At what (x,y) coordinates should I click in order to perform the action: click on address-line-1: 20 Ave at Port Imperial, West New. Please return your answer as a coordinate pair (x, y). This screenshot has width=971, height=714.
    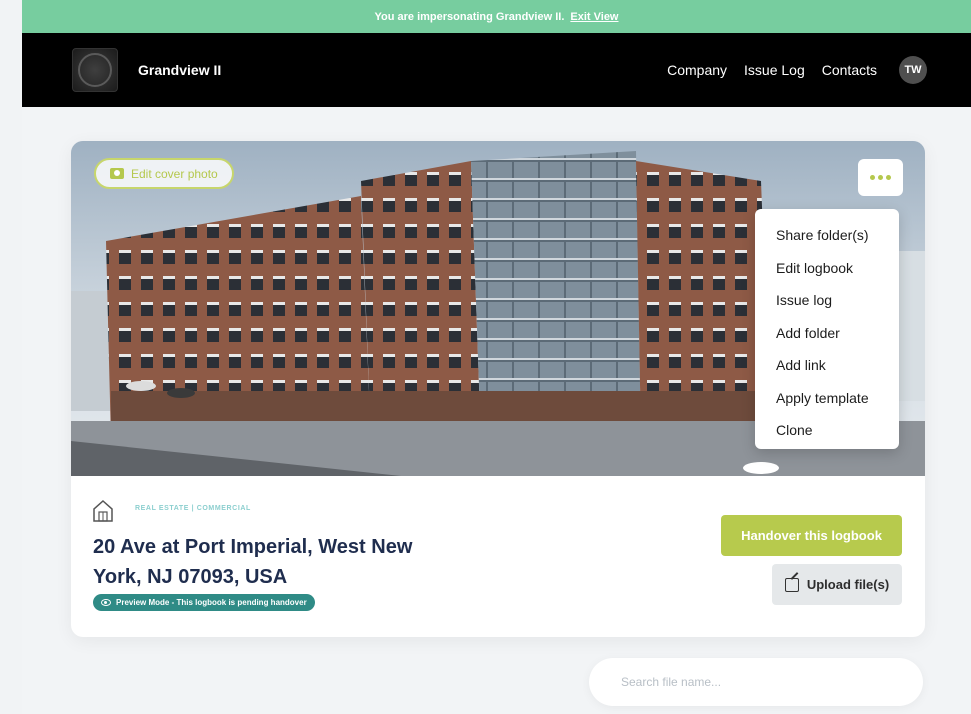
    Looking at the image, I should click on (253, 547).